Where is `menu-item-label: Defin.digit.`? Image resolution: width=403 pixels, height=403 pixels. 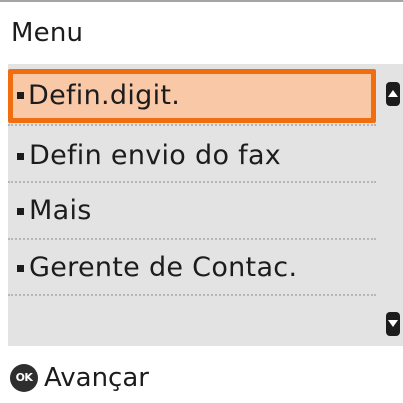
menu-item-label: Defin.digit. is located at coordinates (104, 95).